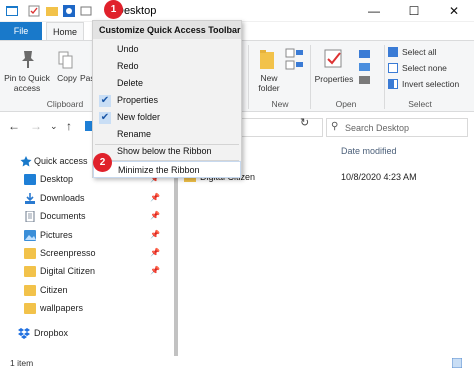 This screenshot has width=474, height=372. Describe the element at coordinates (82, 236) in the screenshot. I see `nav-item-pictures: Pictures 📌` at that location.